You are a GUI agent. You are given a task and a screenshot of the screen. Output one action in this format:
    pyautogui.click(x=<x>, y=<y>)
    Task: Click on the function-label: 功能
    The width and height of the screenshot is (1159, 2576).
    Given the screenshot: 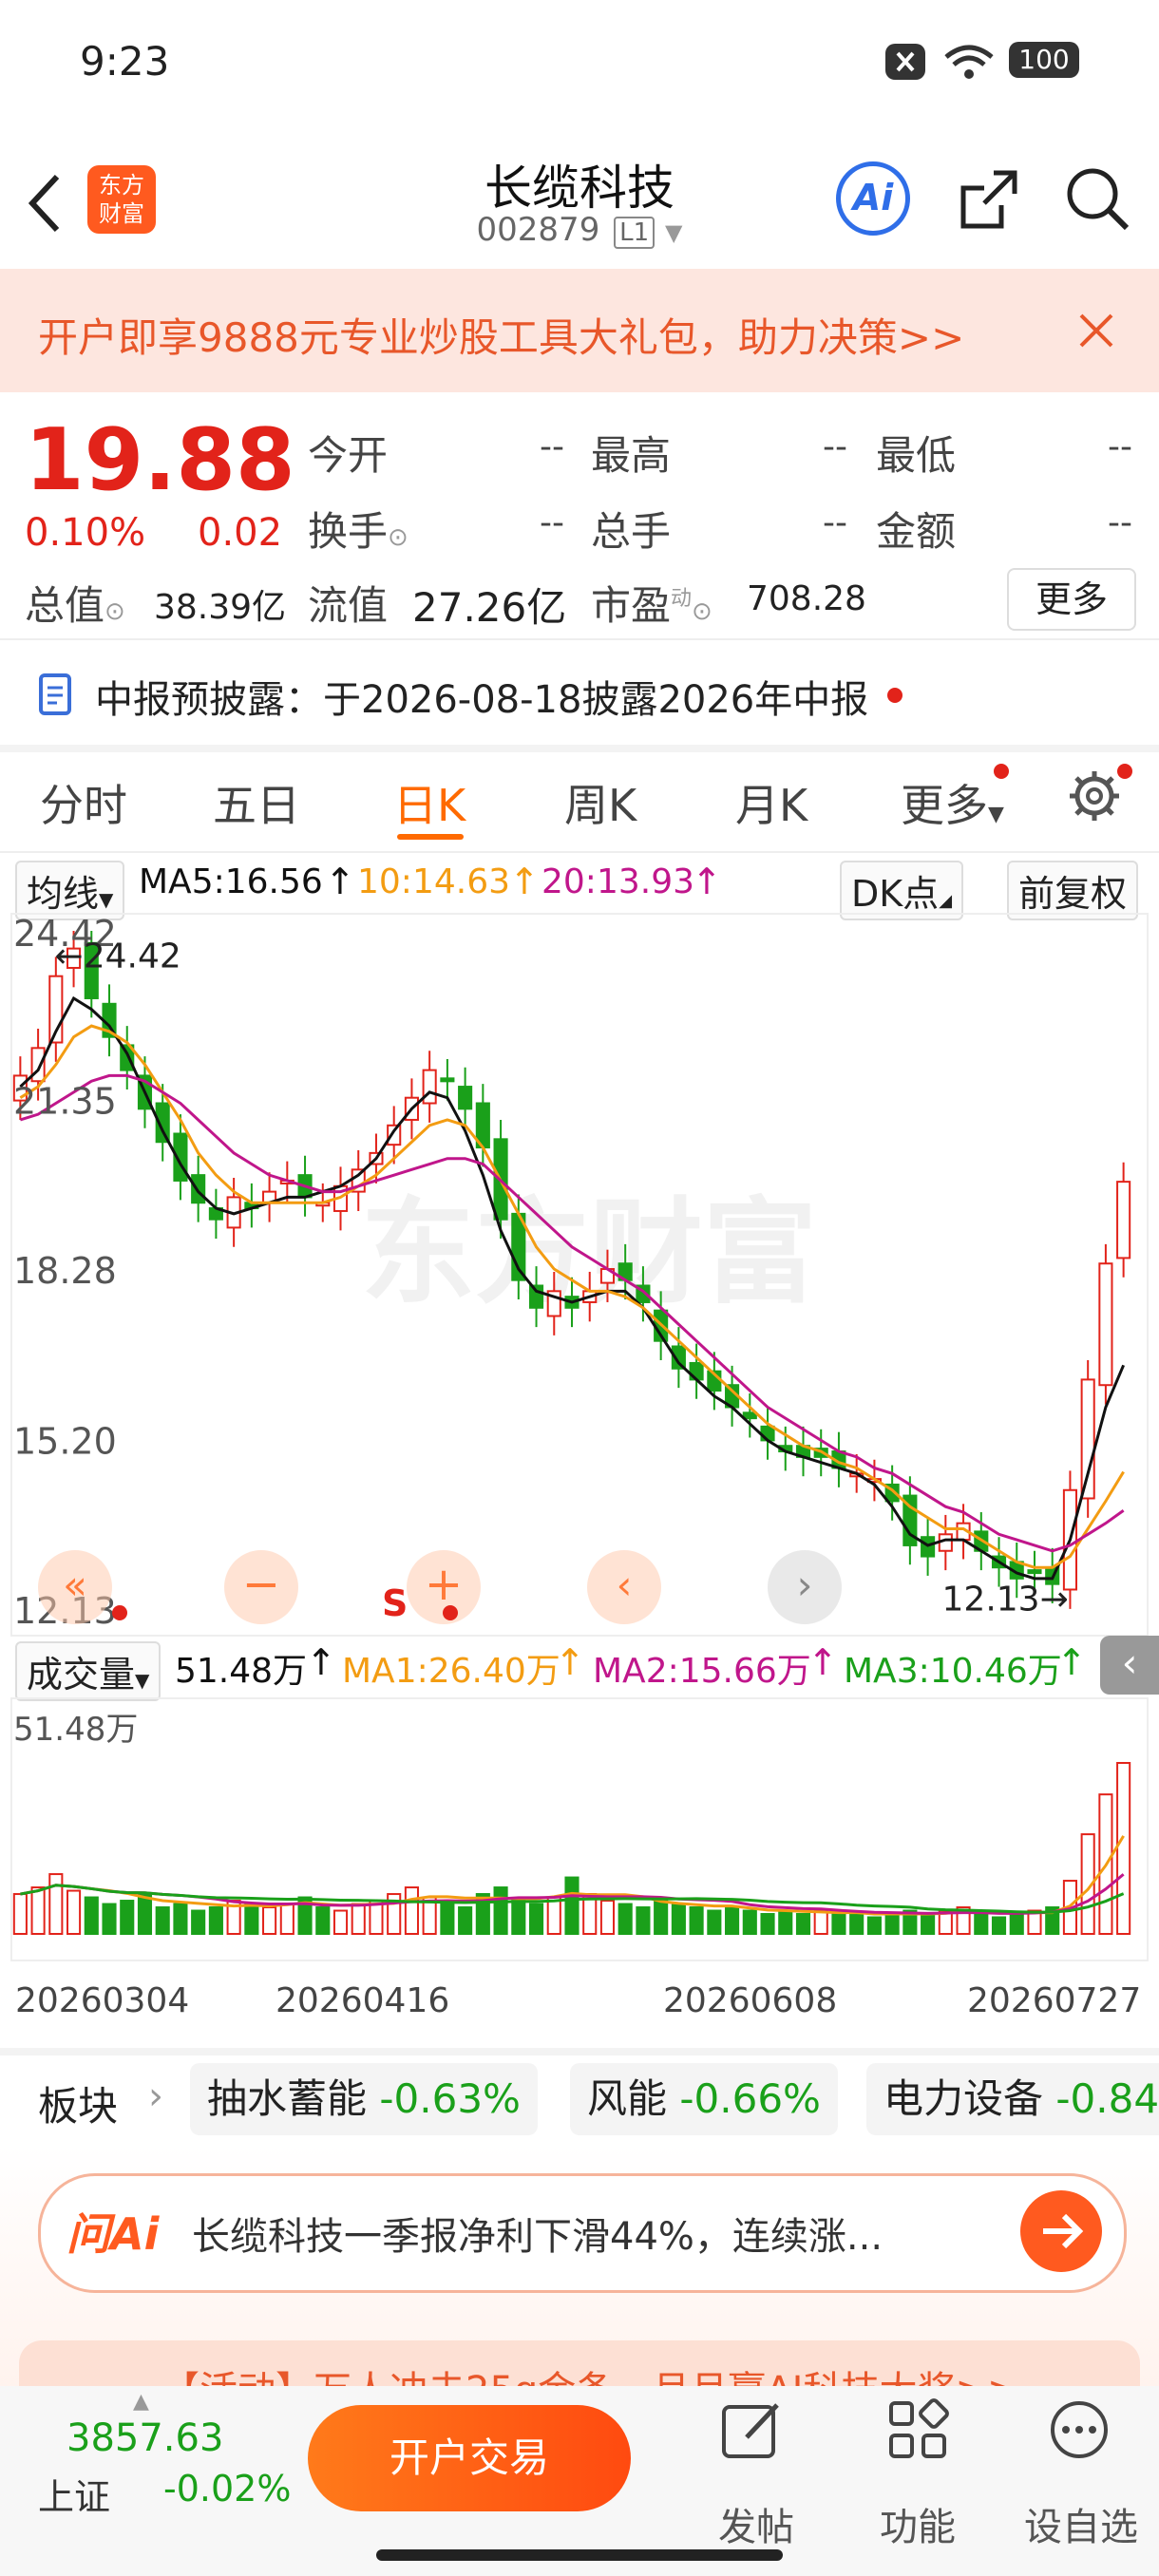 What is the action you would take?
    pyautogui.click(x=918, y=2523)
    